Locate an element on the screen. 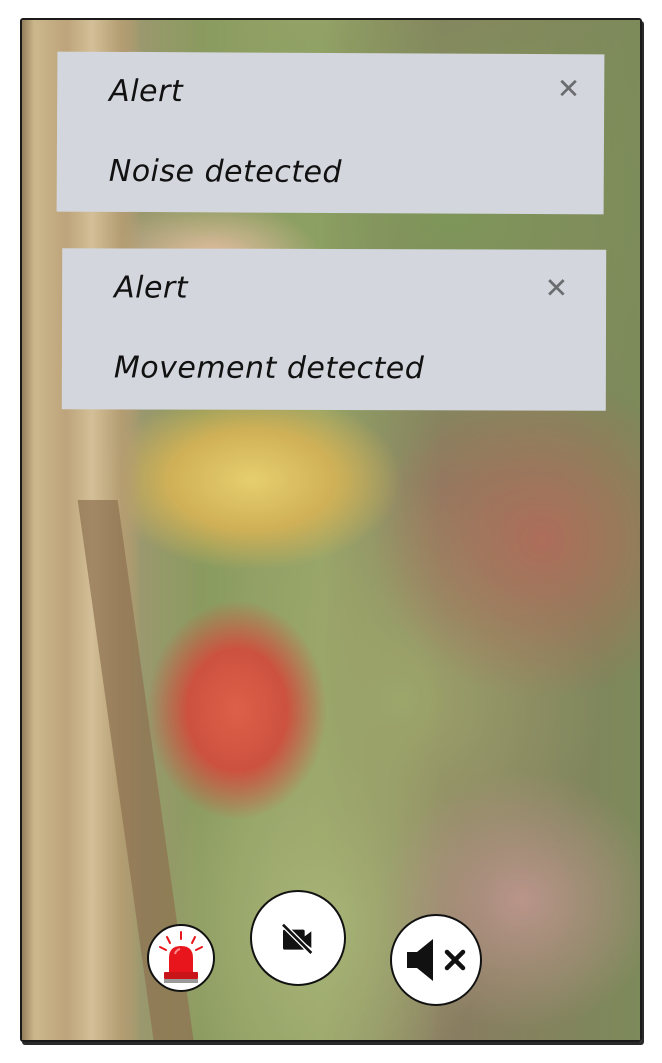  alert-noise: Alert Noise detected ✕ is located at coordinates (330, 133).